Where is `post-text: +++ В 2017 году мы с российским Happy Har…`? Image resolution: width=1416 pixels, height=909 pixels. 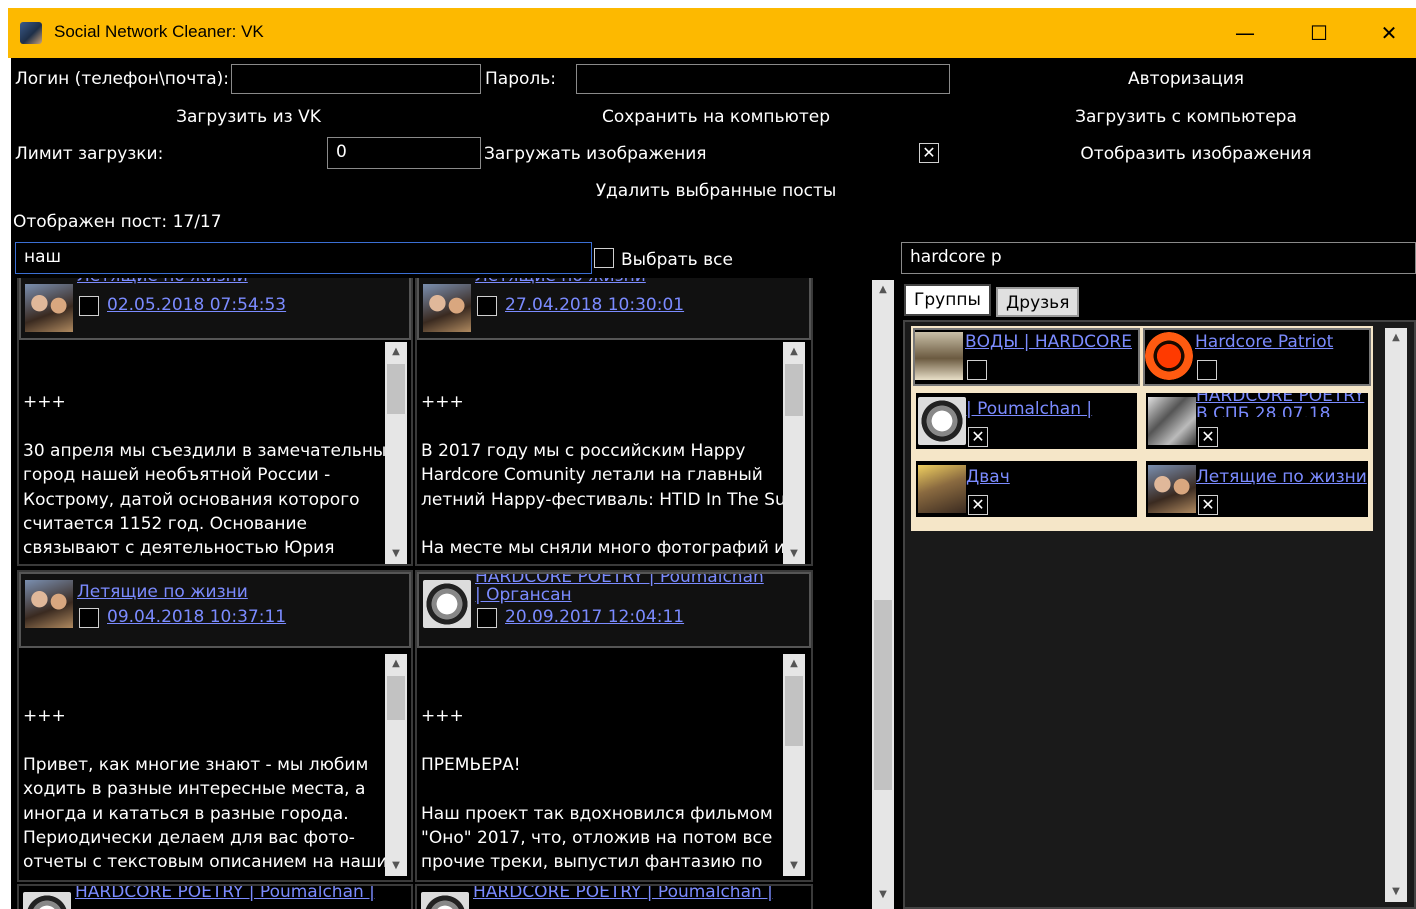 post-text: +++ В 2017 году мы с российским Happy Har… is located at coordinates (612, 475).